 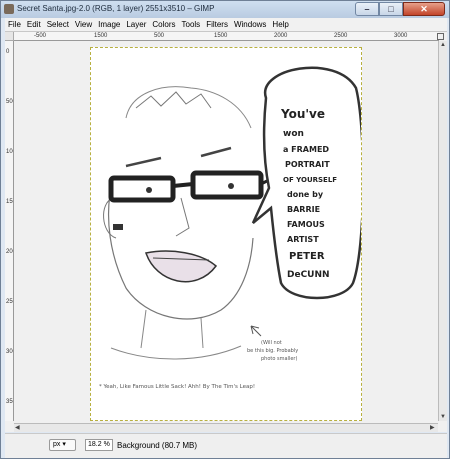 I want to click on maximize-button: □, so click(x=391, y=9).